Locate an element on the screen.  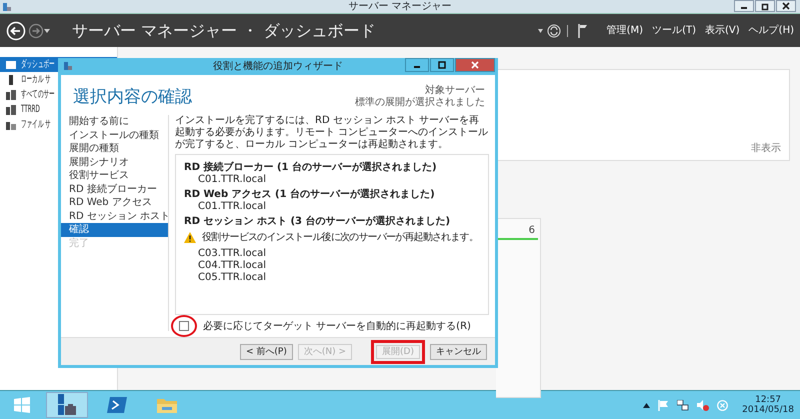
section-heading: RD Web アクセス (1 台のサーバーが選択されました) is located at coordinates (310, 194).